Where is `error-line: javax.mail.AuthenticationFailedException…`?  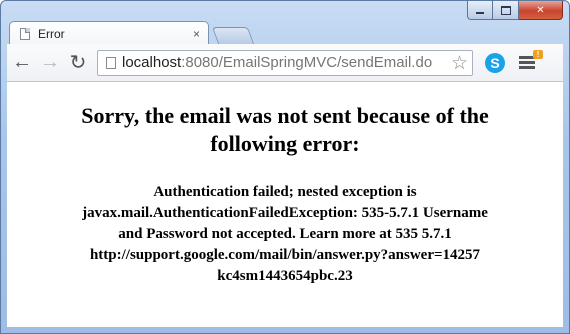 error-line: javax.mail.AuthenticationFailedException… is located at coordinates (285, 213).